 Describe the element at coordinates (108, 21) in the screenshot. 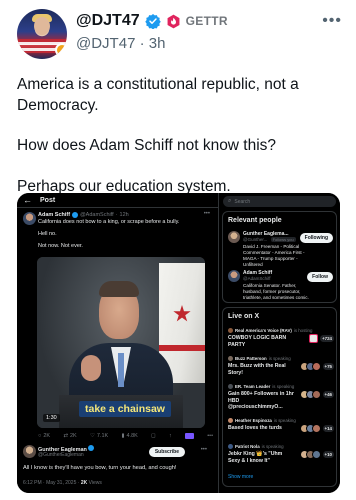

I see `display-name: @DJT47` at that location.